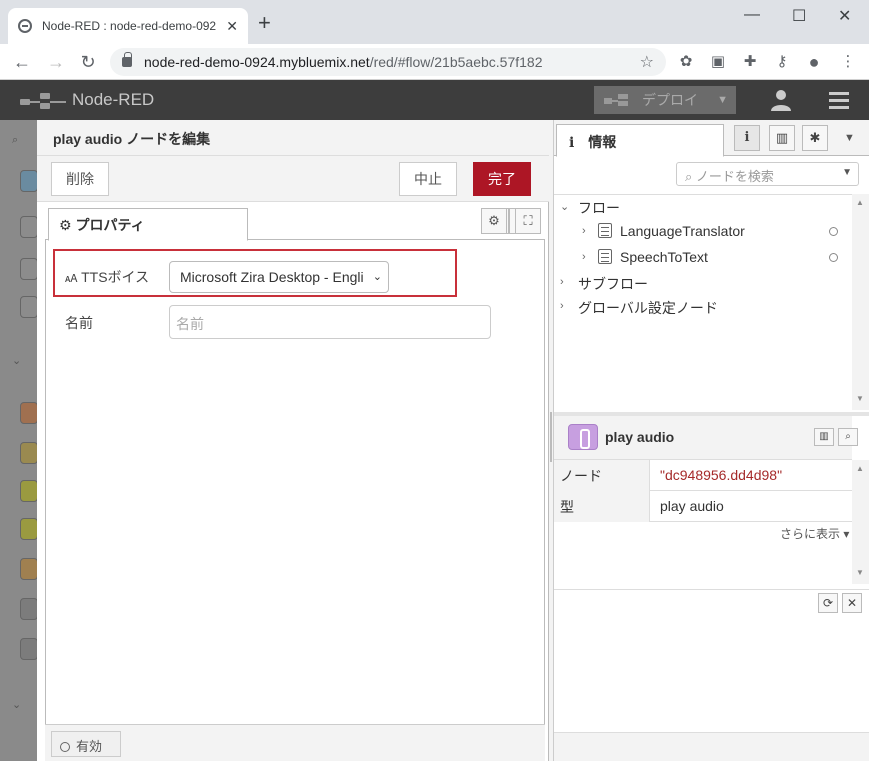 This screenshot has width=869, height=761. Describe the element at coordinates (692, 506) in the screenshot. I see `prop-value: play audio` at that location.